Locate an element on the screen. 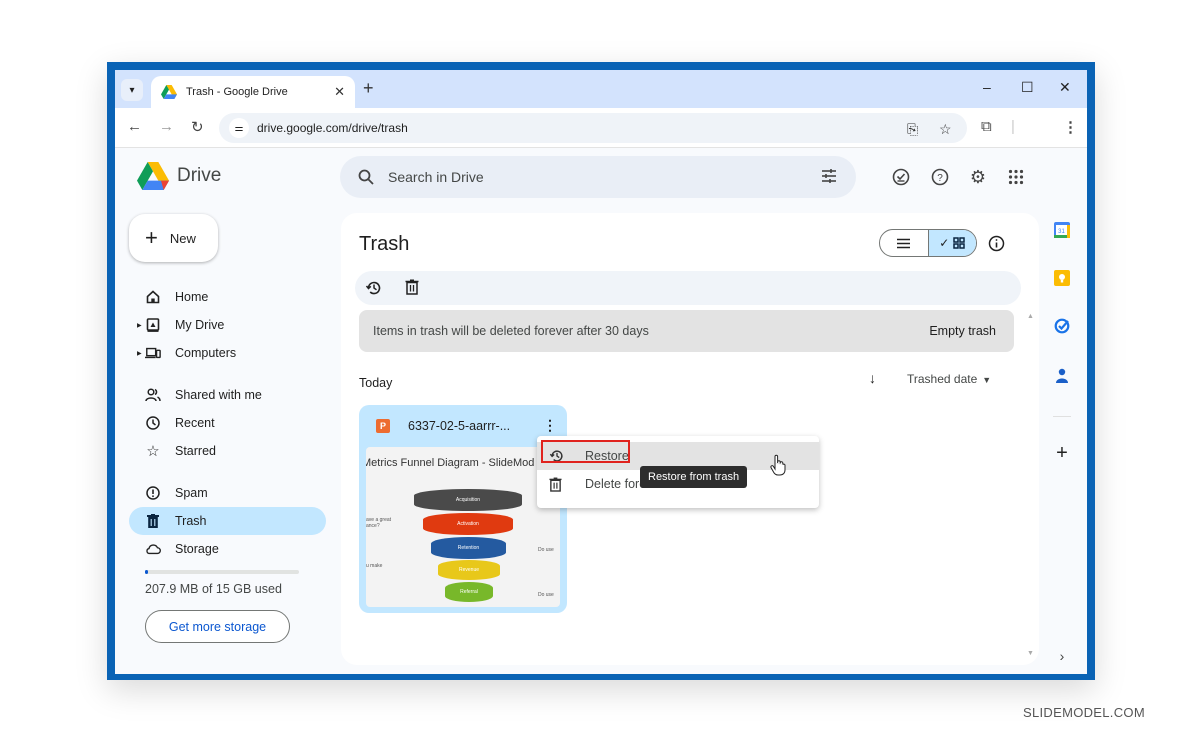 This screenshot has width=1200, height=743. bookmark-star-icon: ☆ is located at coordinates (945, 129).